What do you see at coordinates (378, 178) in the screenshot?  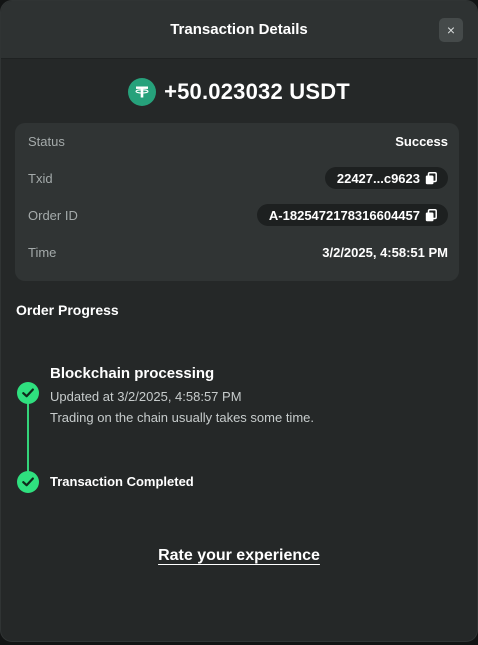 I see `txid-value: 22427...c9623` at bounding box center [378, 178].